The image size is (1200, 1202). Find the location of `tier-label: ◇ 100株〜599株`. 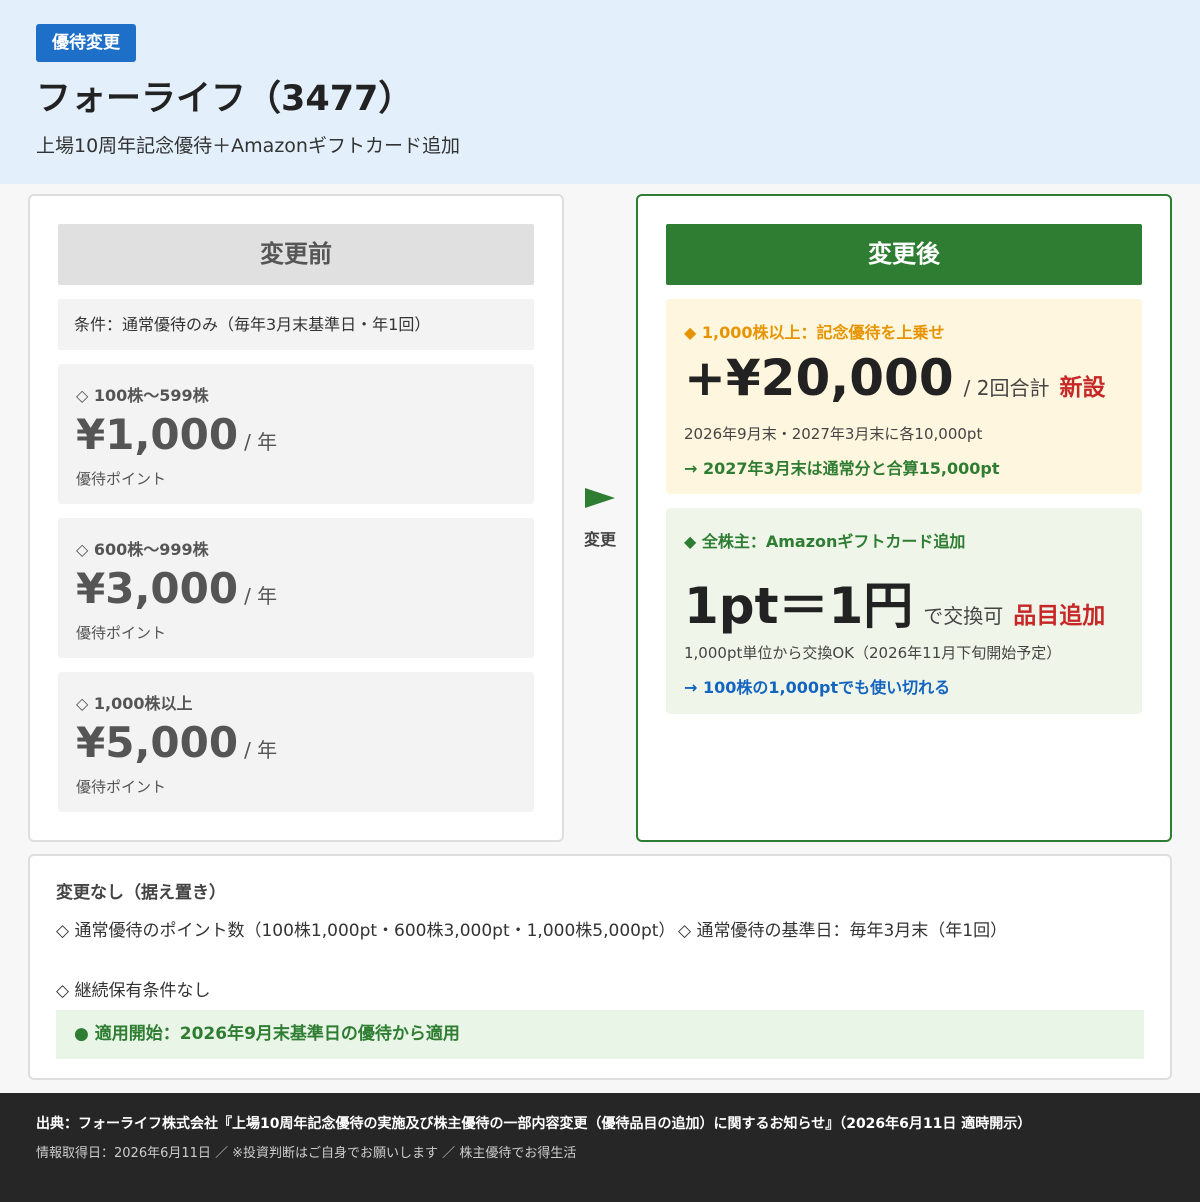

tier-label: ◇ 100株〜599株 is located at coordinates (142, 395).